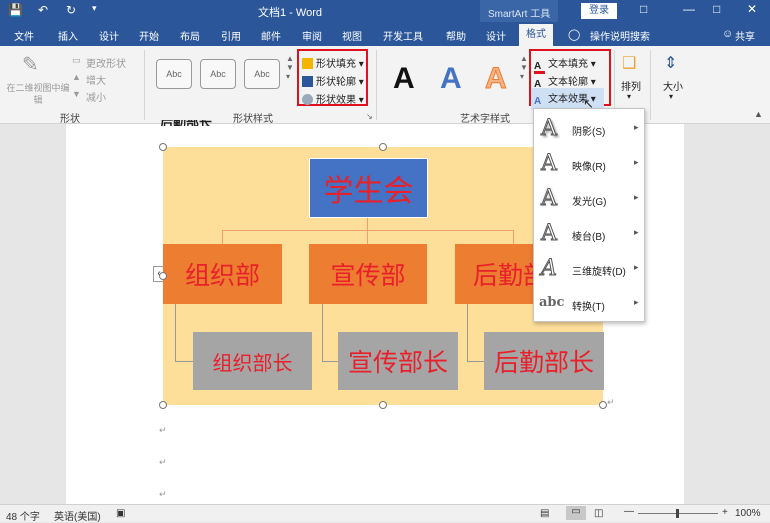 The width and height of the screenshot is (770, 523). I want to click on macro-record-icon: ▣, so click(120, 513).